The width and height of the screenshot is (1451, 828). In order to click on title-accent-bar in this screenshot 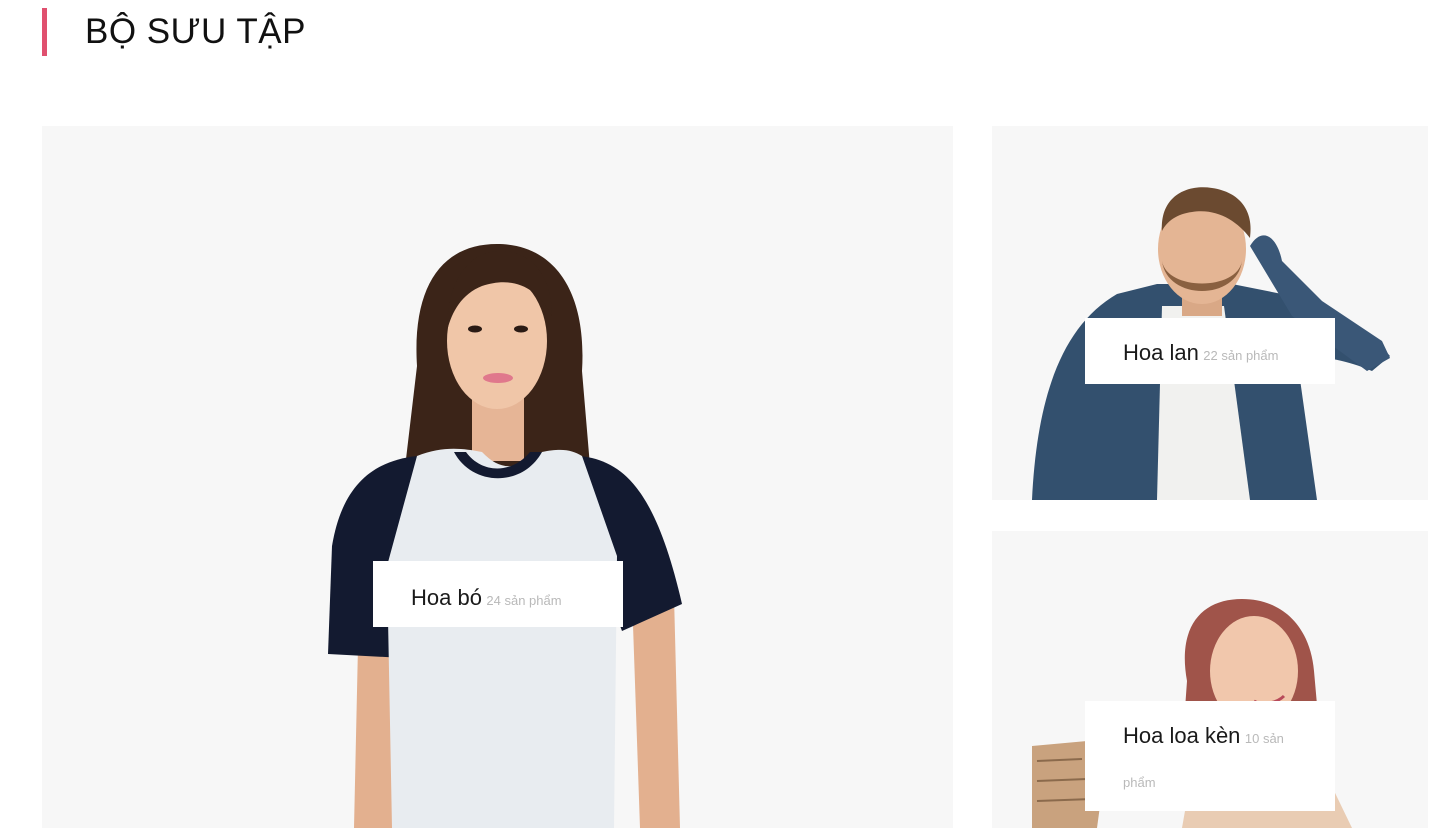, I will do `click(44, 32)`.